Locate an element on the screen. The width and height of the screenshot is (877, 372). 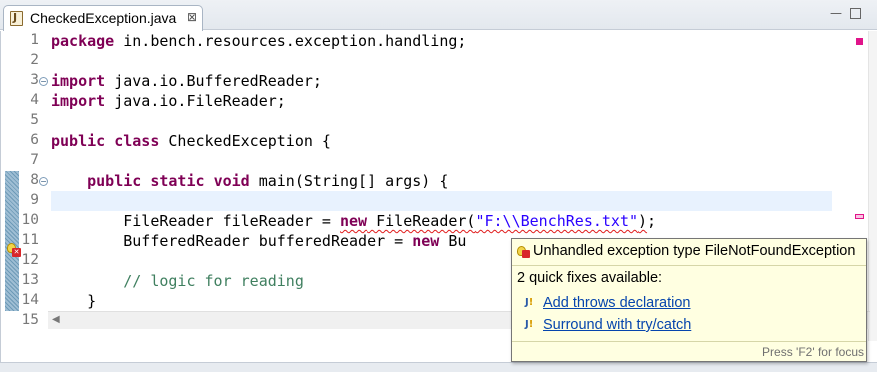
code-line: // logic for reading is located at coordinates (177, 281).